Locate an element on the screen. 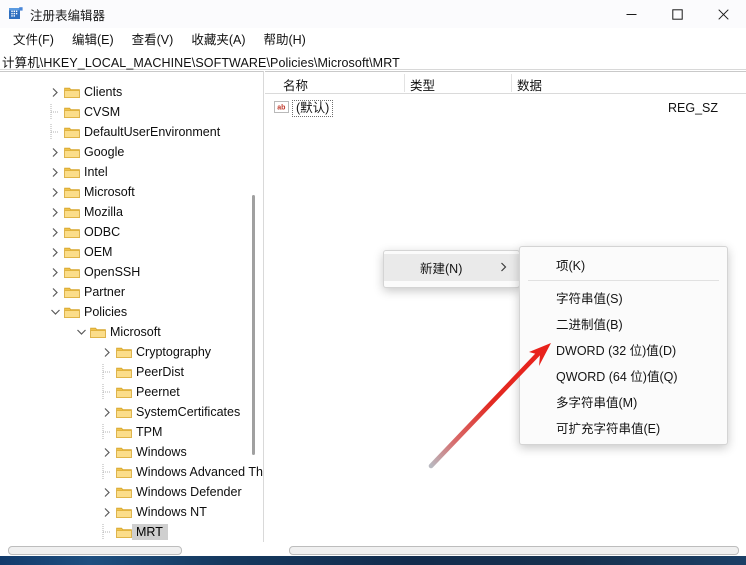 This screenshot has height=565, width=746. tree-item-label: Partner is located at coordinates (104, 292).